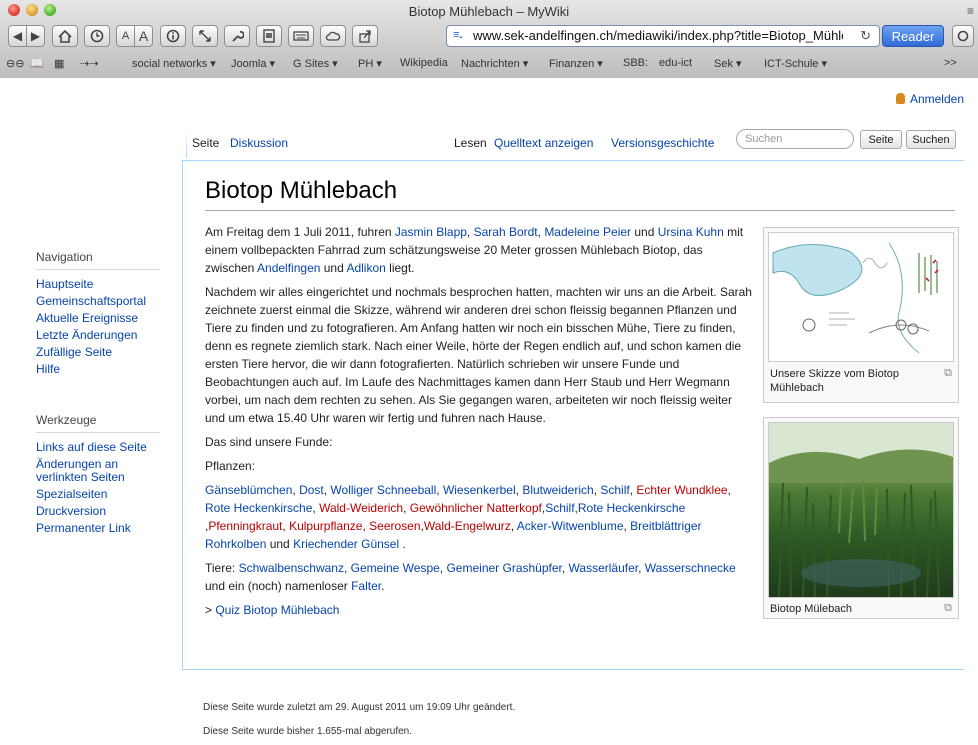 Image resolution: width=978 pixels, height=745 pixels. I want to click on text-smaller-button: A, so click(125, 36).